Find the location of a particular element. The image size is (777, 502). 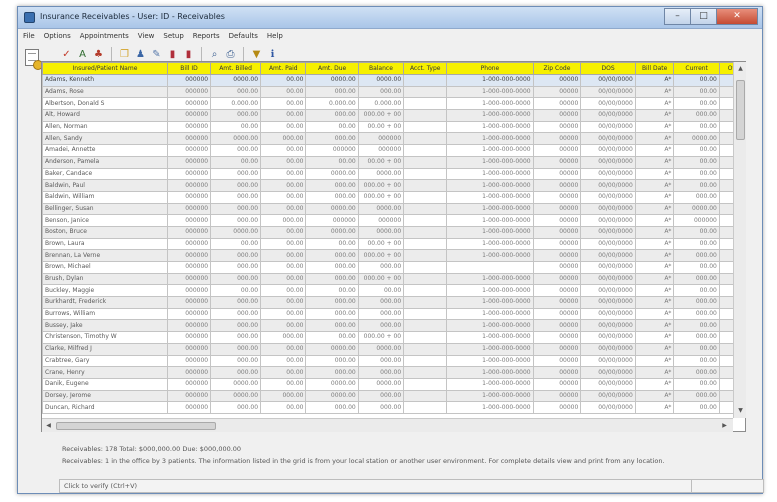

table-cell: Duncan, Richard is located at coordinates (105, 407).